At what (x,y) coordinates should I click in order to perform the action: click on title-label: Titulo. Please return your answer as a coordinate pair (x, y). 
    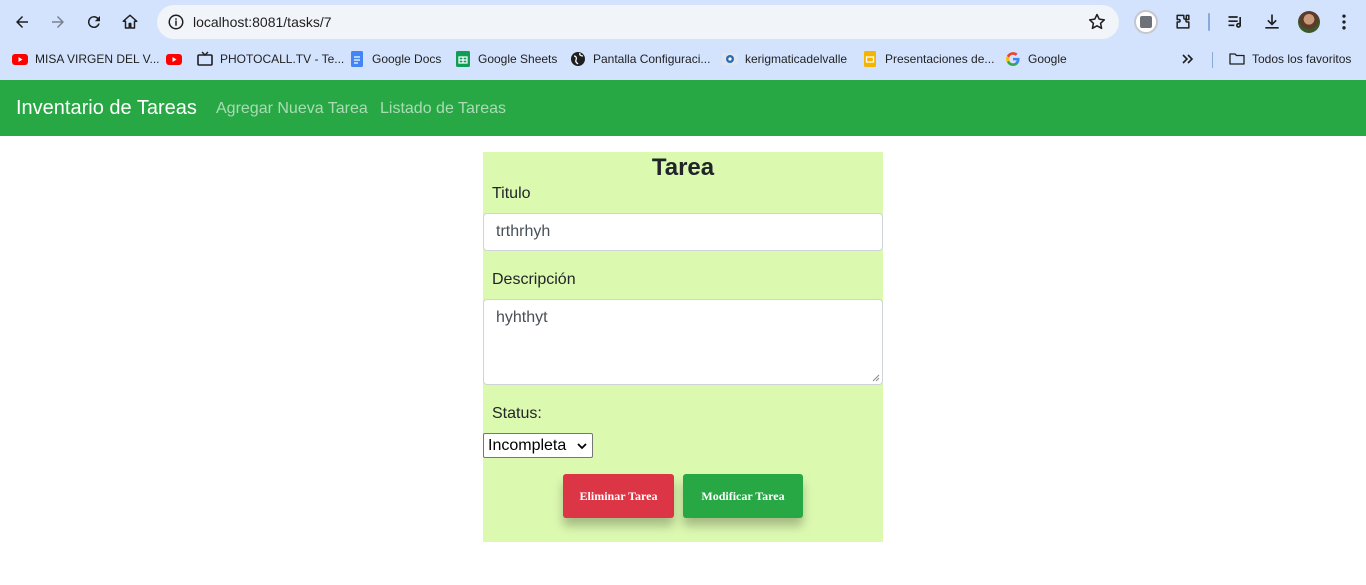
    Looking at the image, I should click on (511, 193).